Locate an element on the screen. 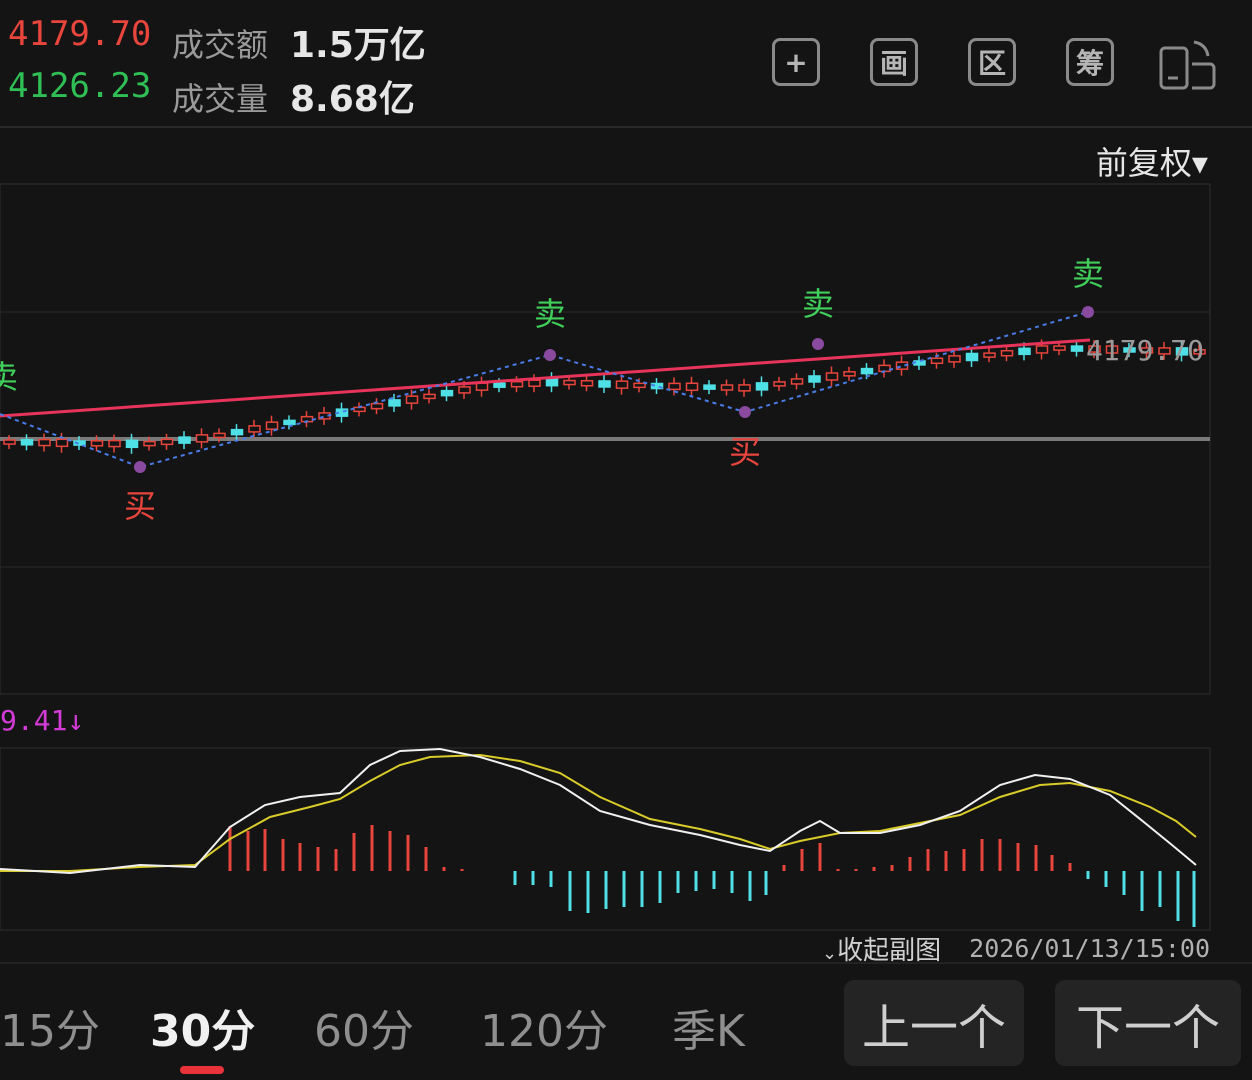 This screenshot has height=1080, width=1252. last-price-label: 4179.70 is located at coordinates (1145, 350).